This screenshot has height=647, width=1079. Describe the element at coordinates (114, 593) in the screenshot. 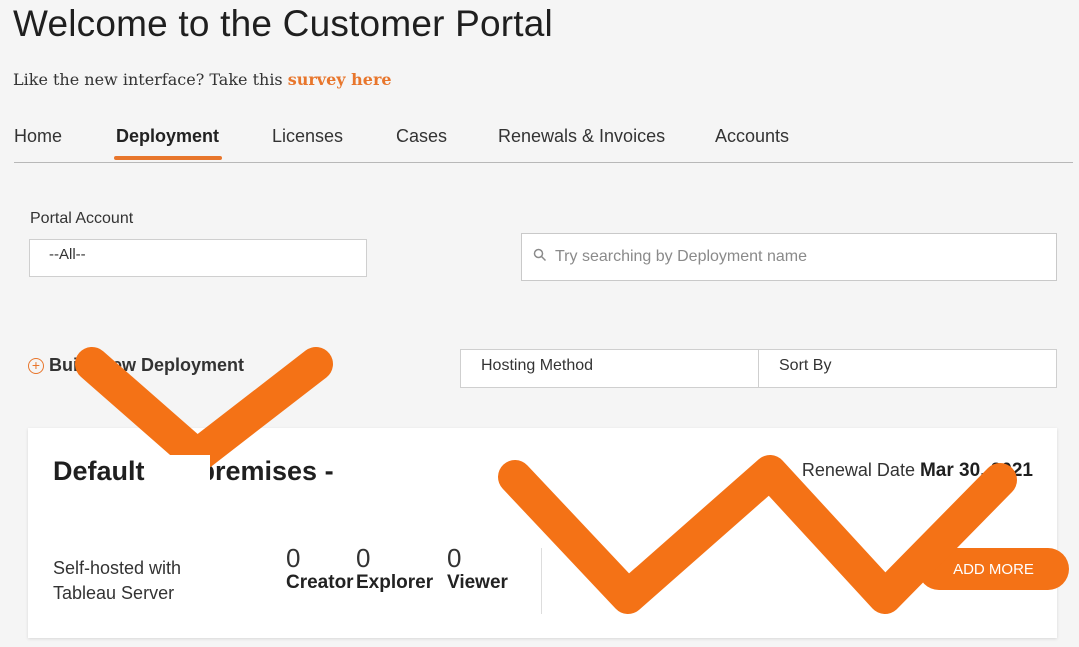

I see `hosting-type-line-2: Tableau Server` at that location.